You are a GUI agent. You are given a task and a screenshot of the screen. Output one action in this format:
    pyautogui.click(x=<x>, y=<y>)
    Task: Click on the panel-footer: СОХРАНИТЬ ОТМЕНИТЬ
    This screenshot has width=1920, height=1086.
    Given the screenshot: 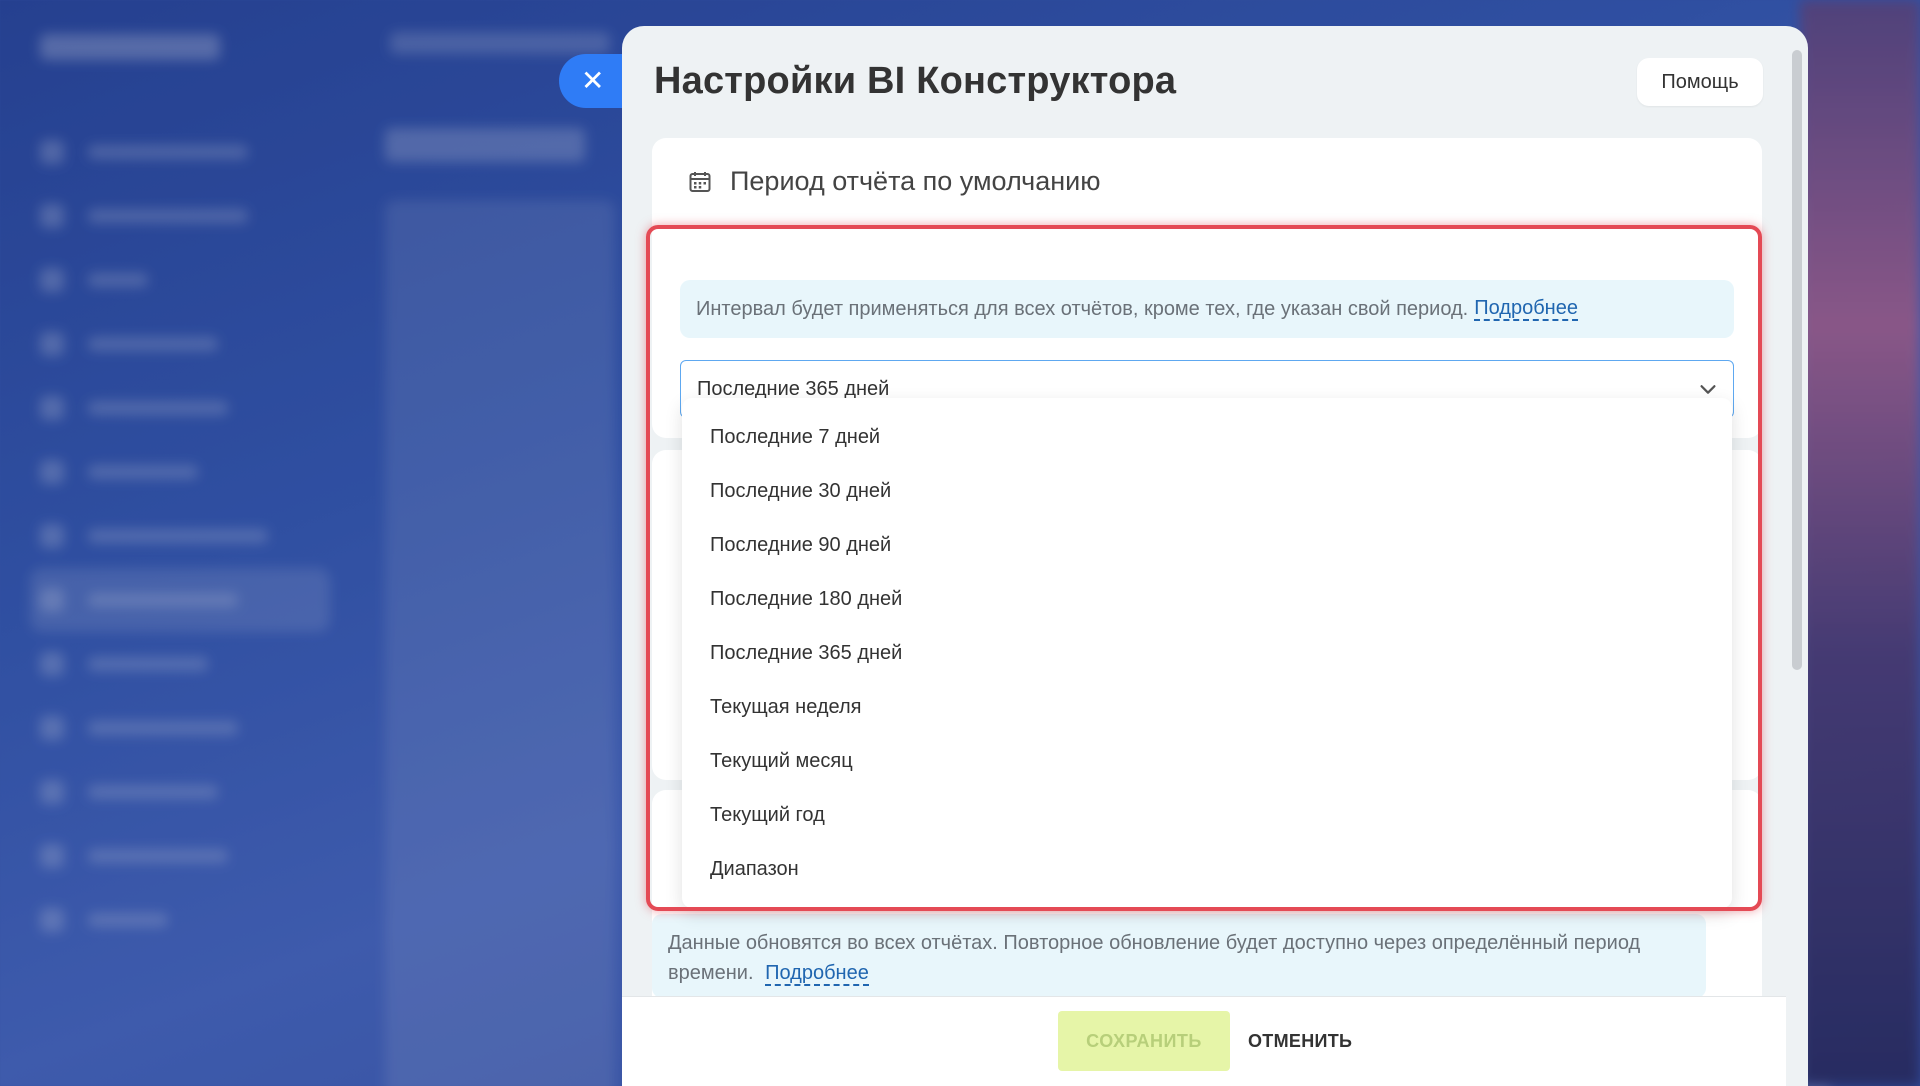 What is the action you would take?
    pyautogui.click(x=1204, y=1041)
    